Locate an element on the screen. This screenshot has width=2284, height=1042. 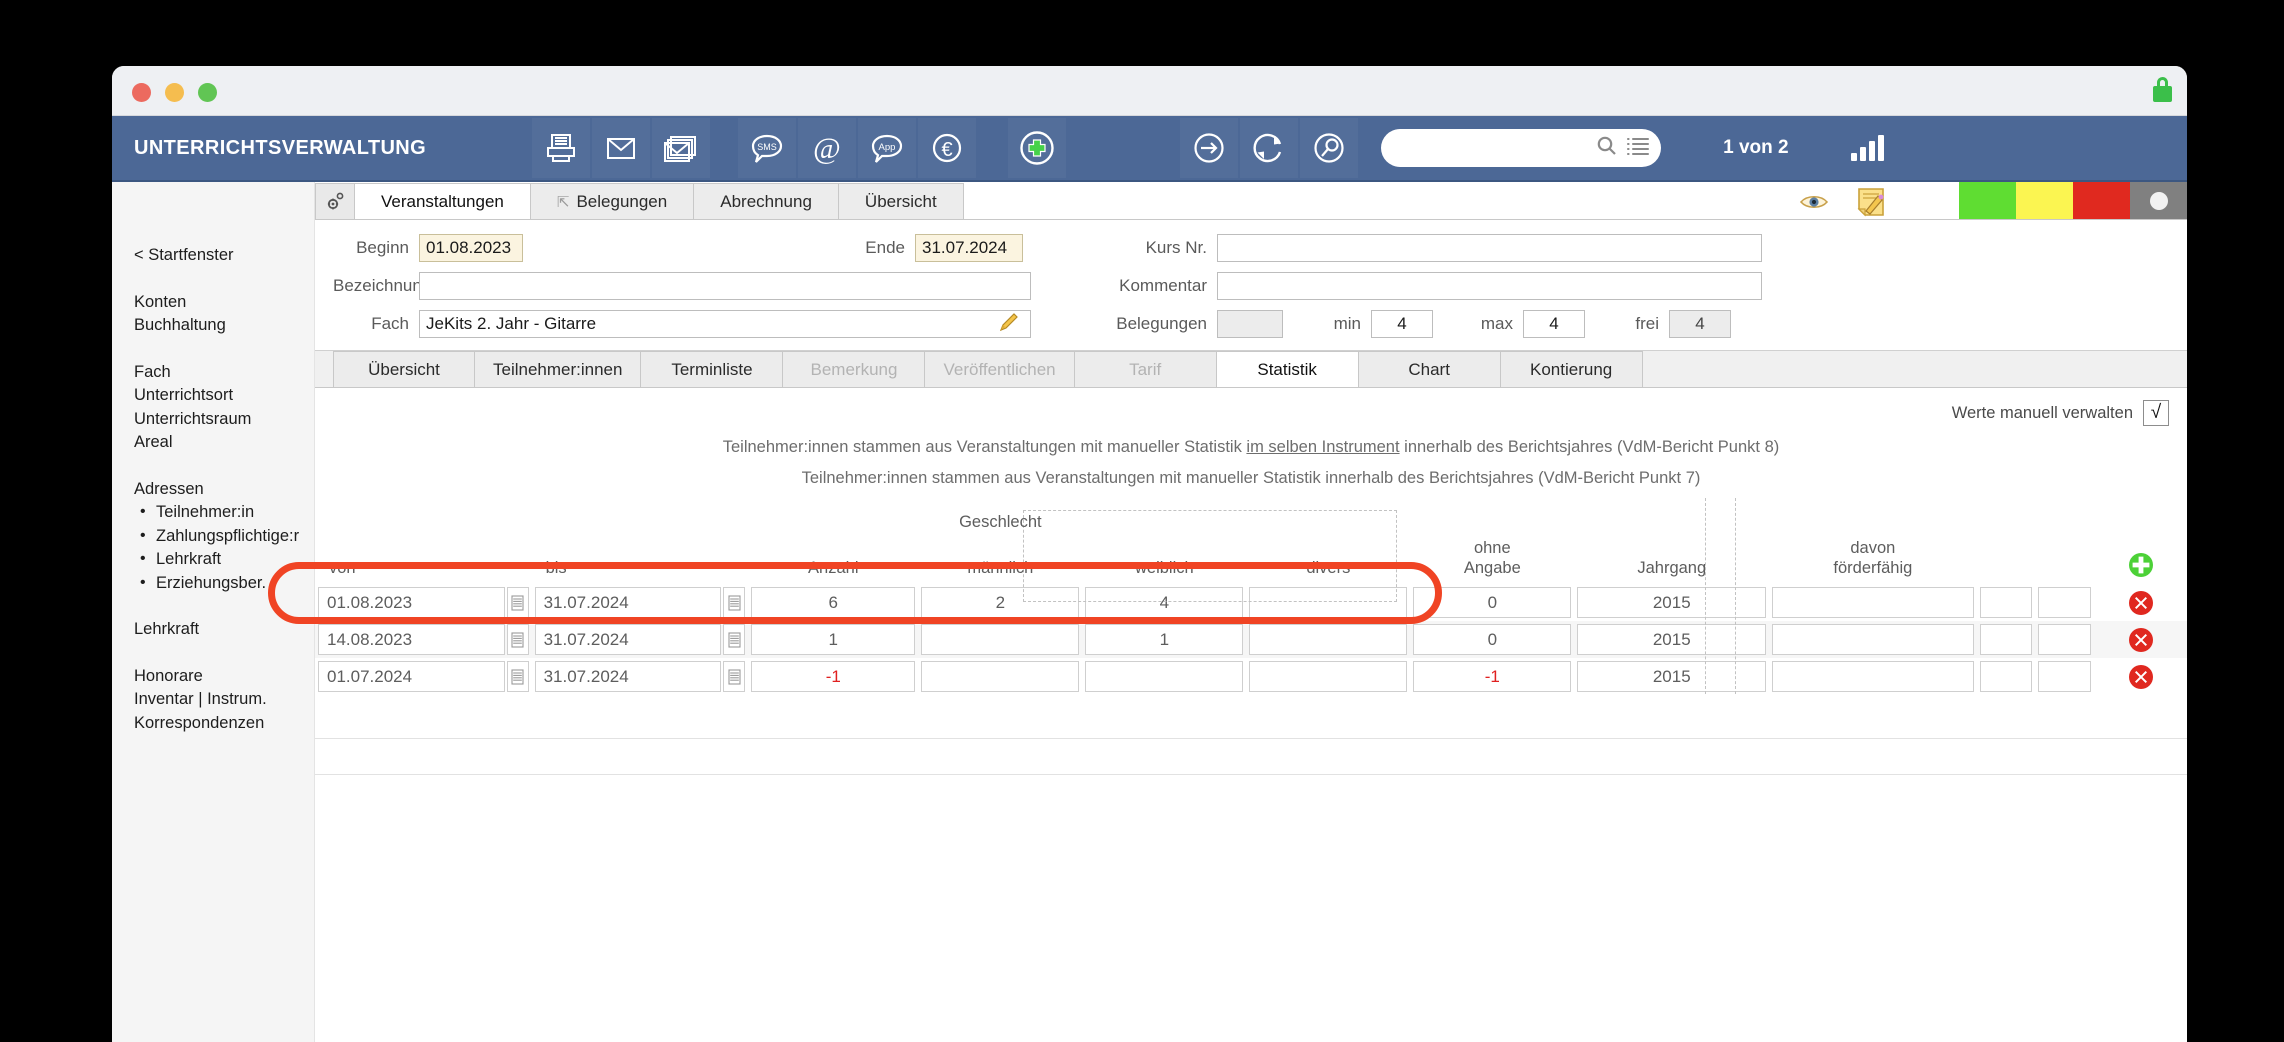
sidebar-item-teilnehmerin: Teilnehmer:in is located at coordinates (224, 512).